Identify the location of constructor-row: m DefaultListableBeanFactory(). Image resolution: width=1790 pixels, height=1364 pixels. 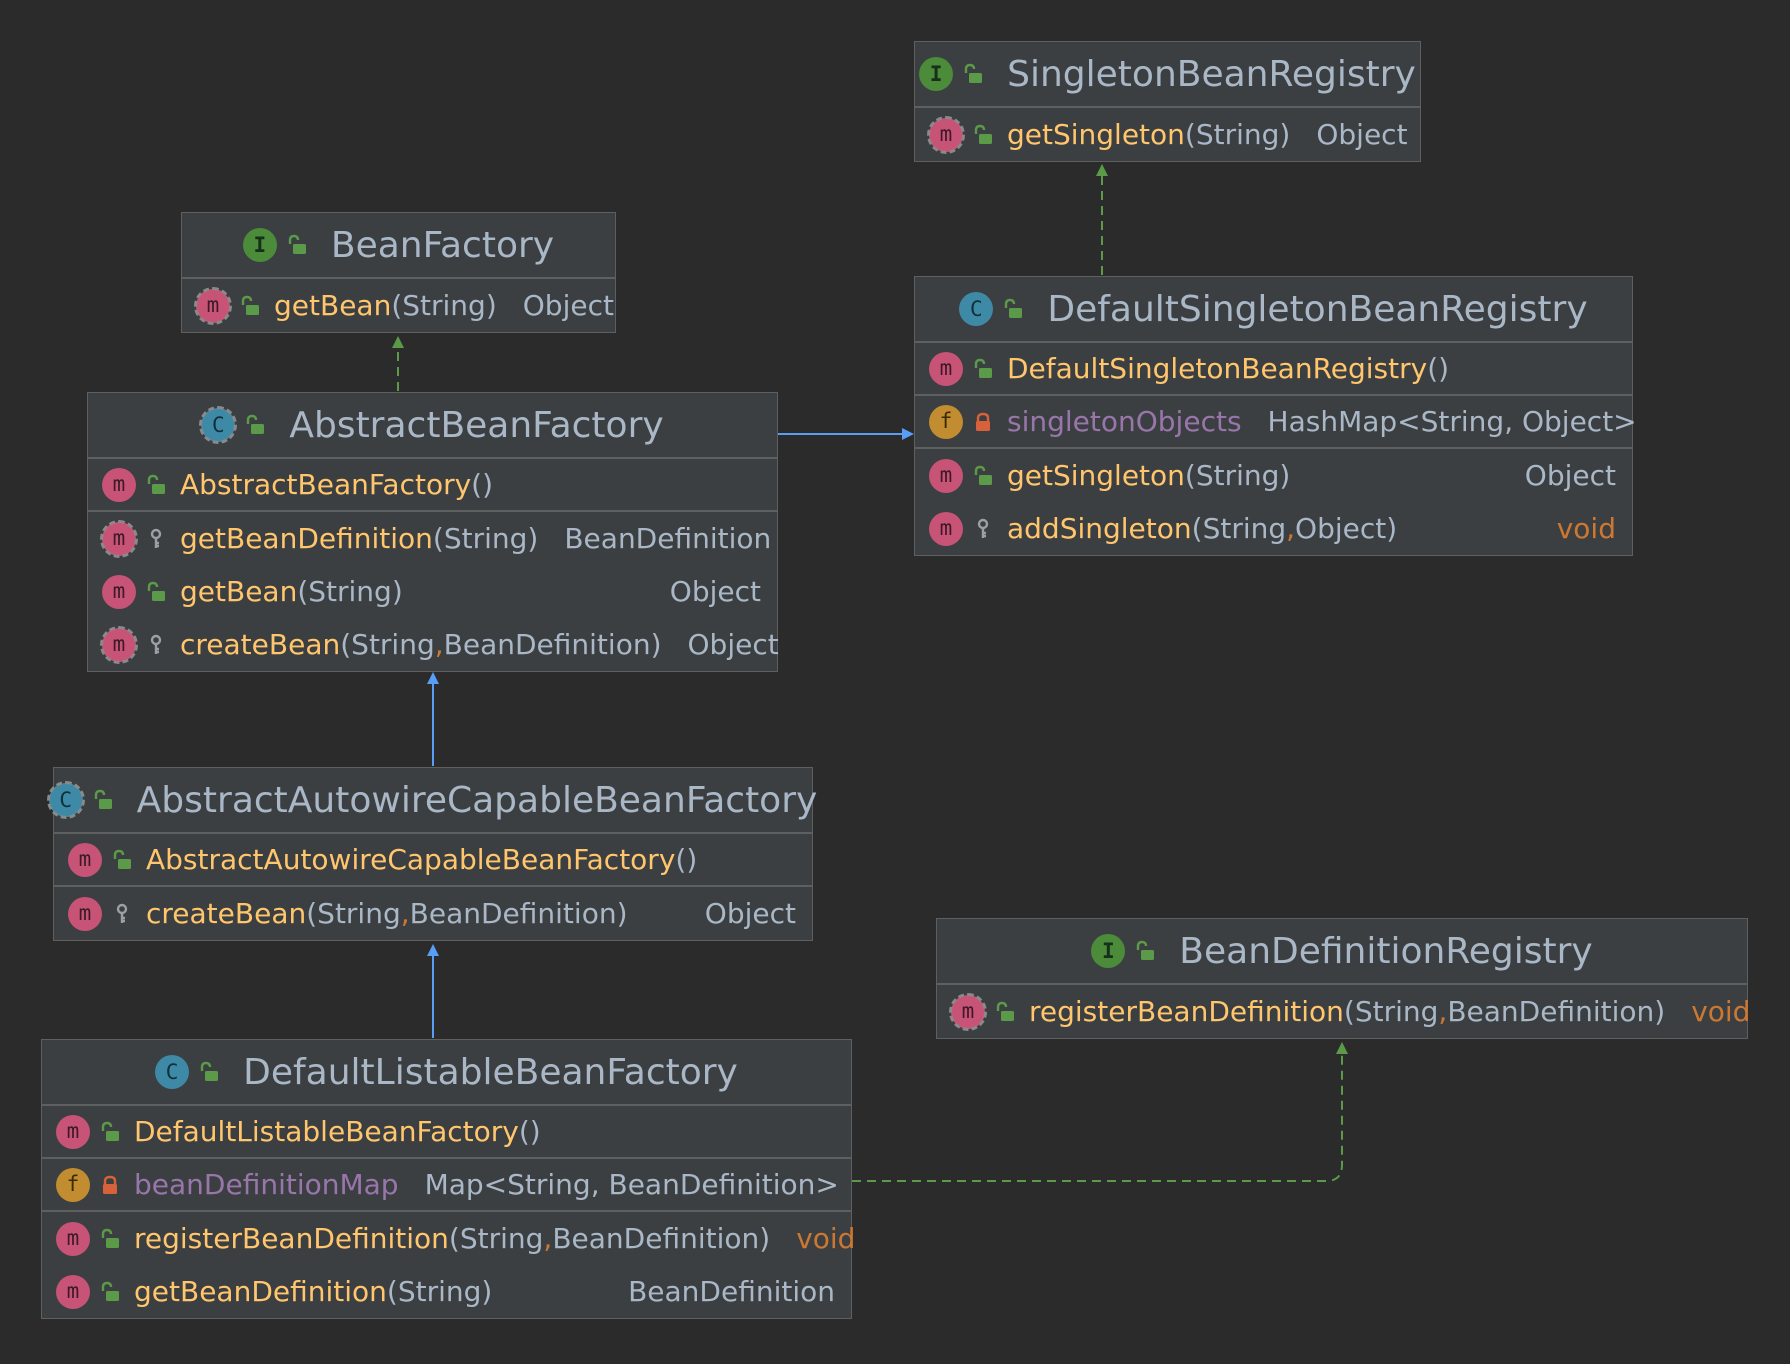
(446, 1132).